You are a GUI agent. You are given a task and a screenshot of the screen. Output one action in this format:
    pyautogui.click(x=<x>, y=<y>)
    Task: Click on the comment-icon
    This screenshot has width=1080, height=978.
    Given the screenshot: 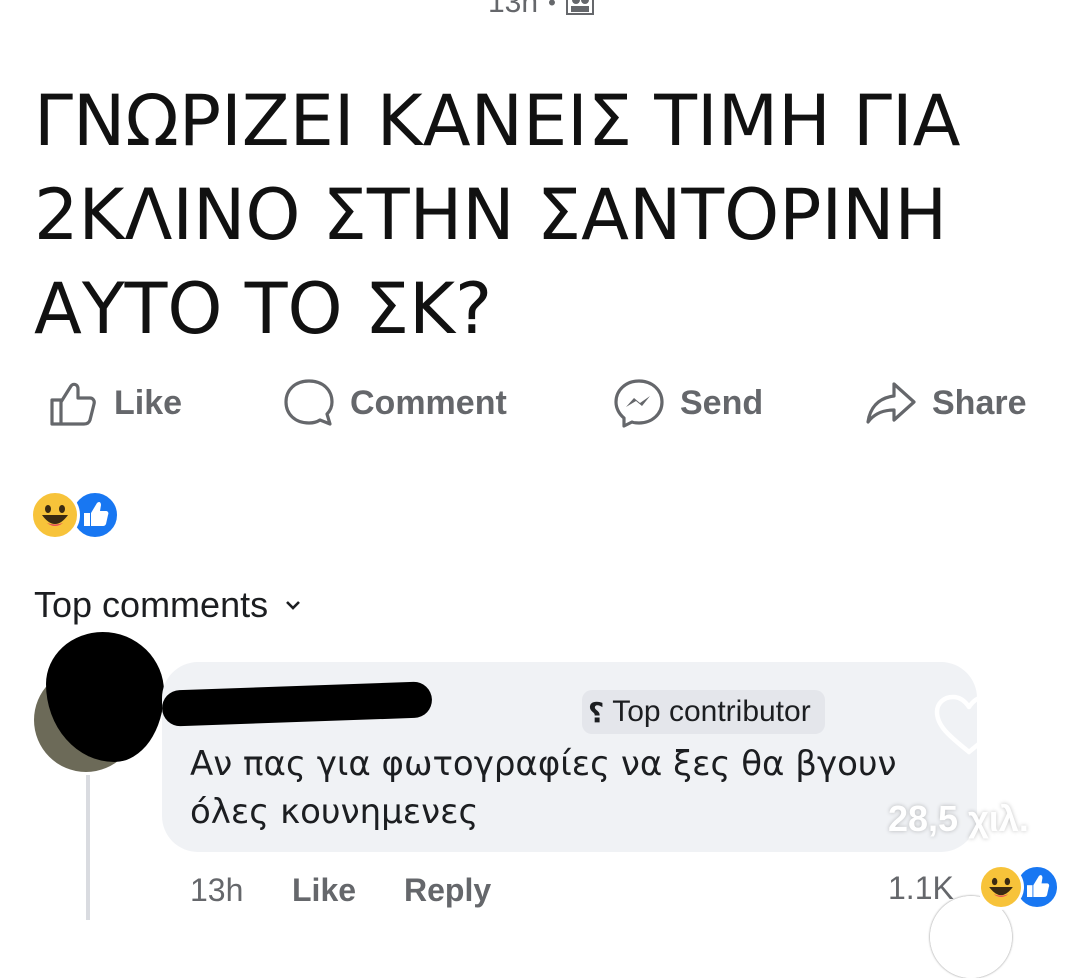 What is the action you would take?
    pyautogui.click(x=309, y=402)
    